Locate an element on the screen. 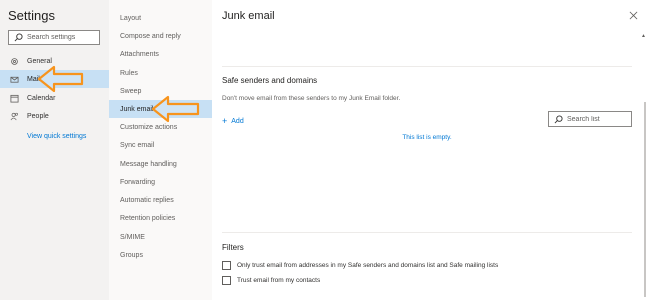 The width and height of the screenshot is (650, 300). subnav-item-layout: Layout is located at coordinates (160, 18).